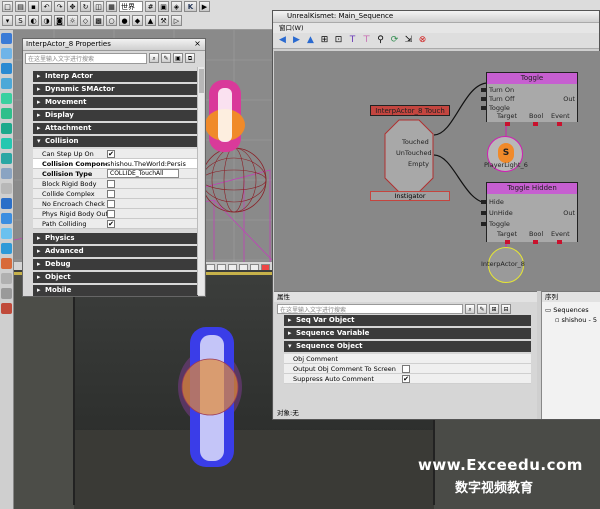 This screenshot has width=600, height=509. Describe the element at coordinates (6, 113) in the screenshot. I see `cone-brush-icon` at that location.